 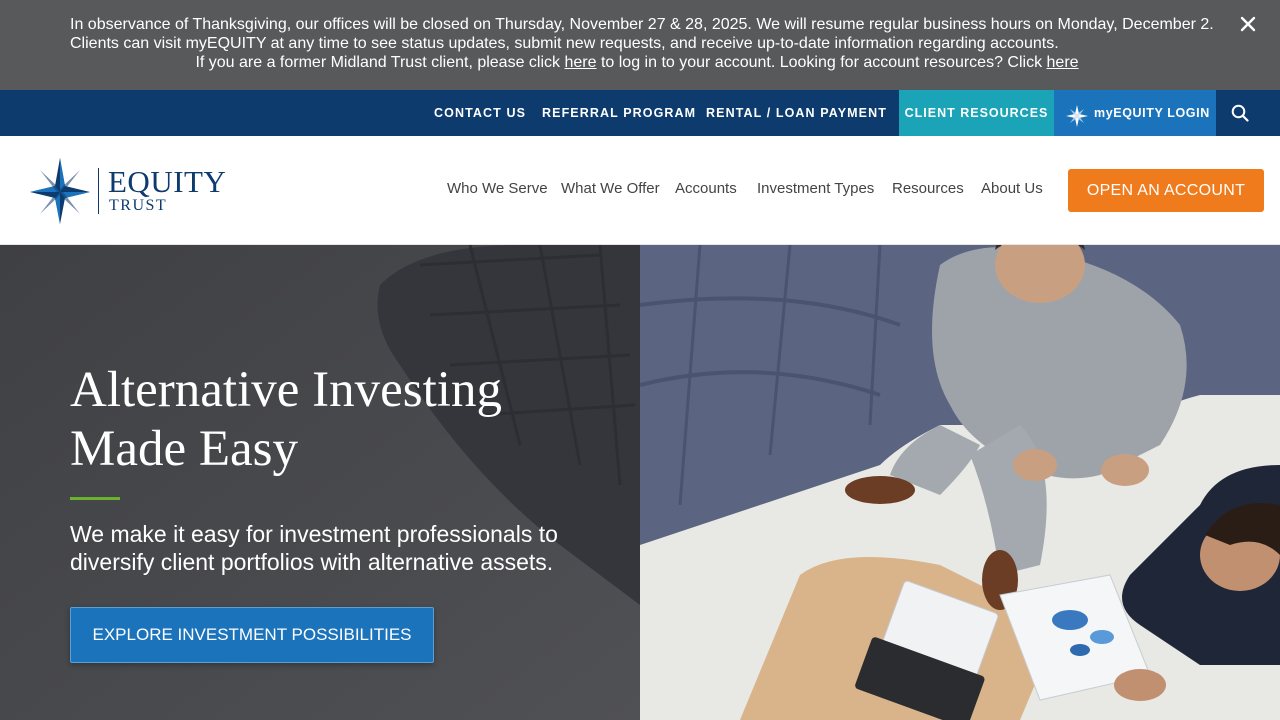 What do you see at coordinates (1166, 190) in the screenshot?
I see `open-account-button: OPEN AN ACCOUNT` at bounding box center [1166, 190].